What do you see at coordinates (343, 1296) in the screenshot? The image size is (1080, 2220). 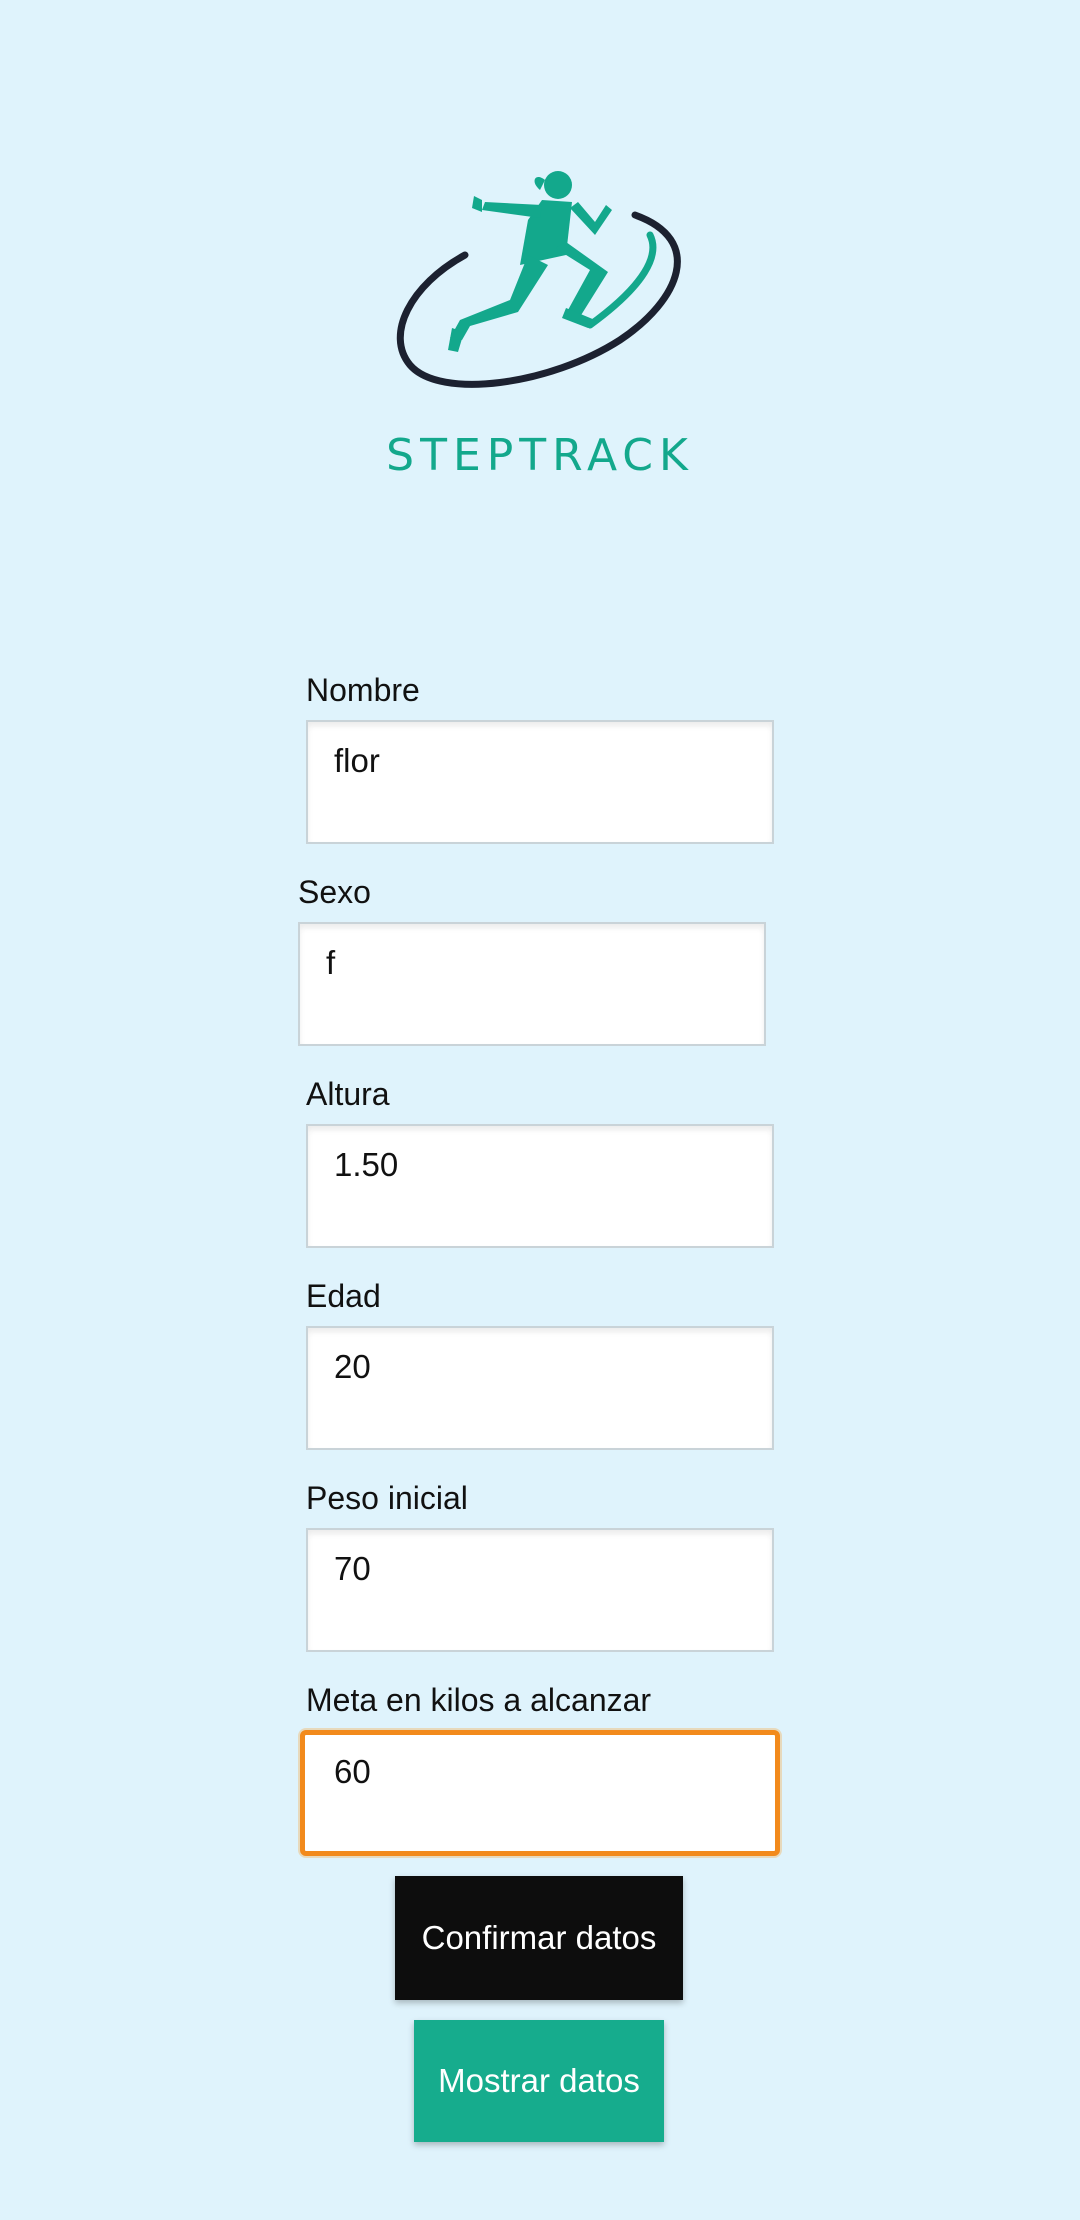 I see `edad-label: Edad` at bounding box center [343, 1296].